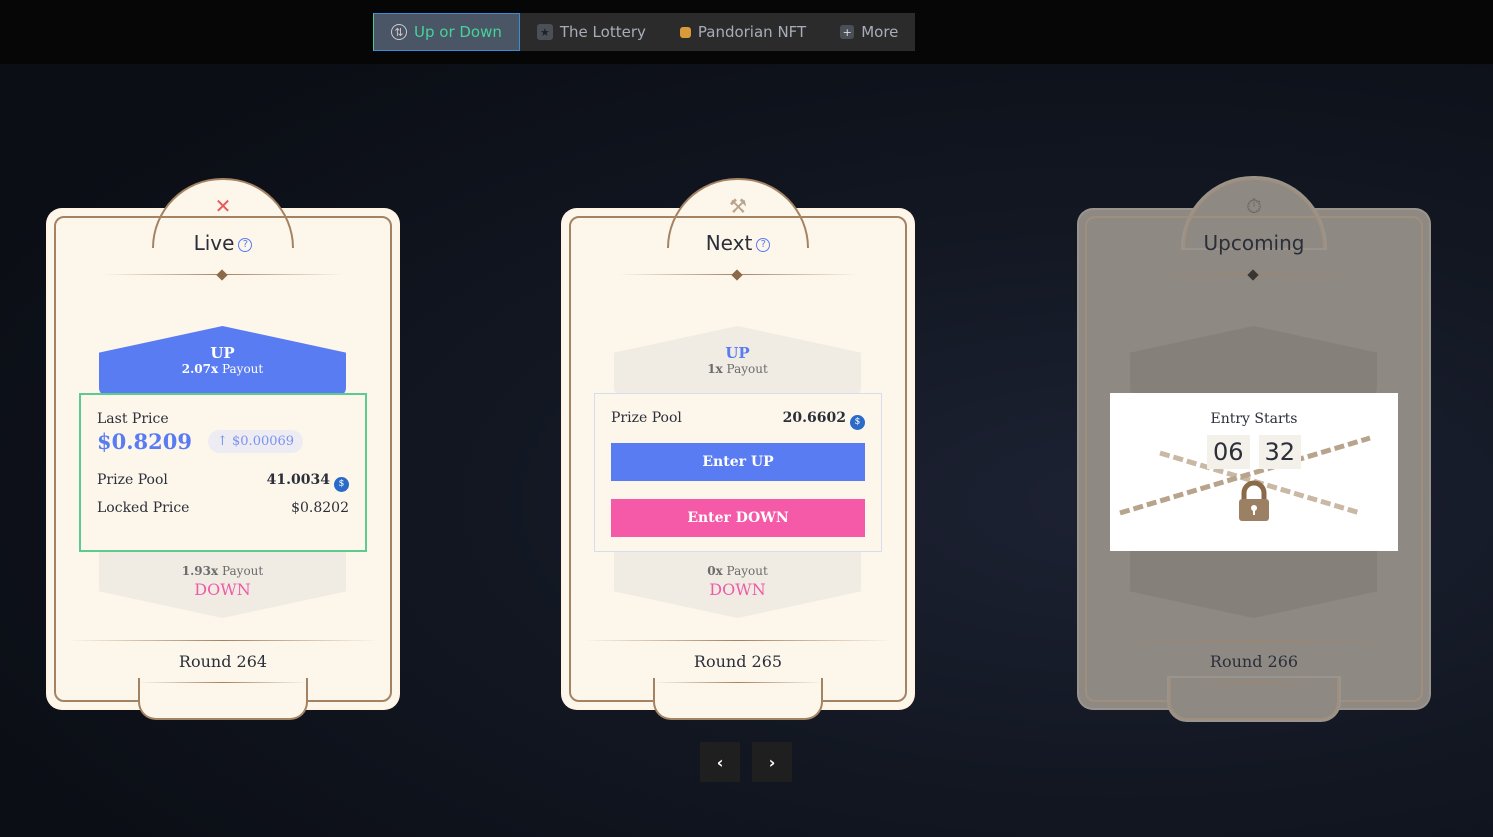  I want to click on card-title: Next?, so click(738, 243).